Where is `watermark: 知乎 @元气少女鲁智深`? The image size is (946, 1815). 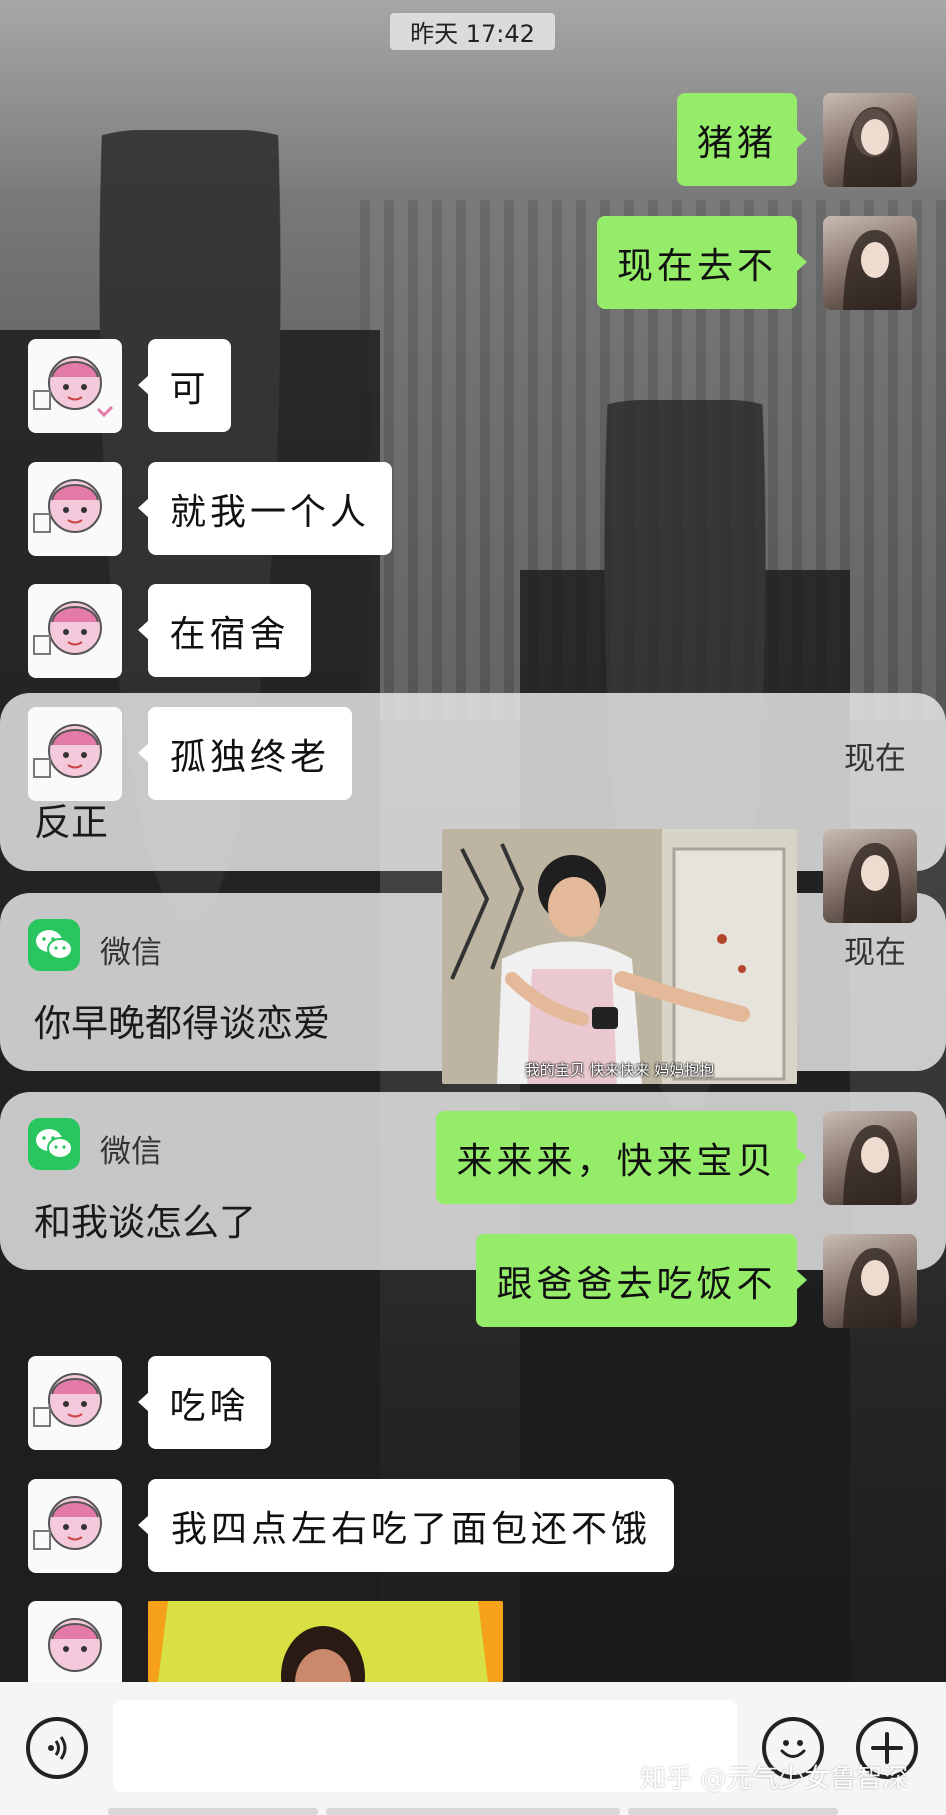 watermark: 知乎 @元气少女鲁智深 is located at coordinates (774, 1779).